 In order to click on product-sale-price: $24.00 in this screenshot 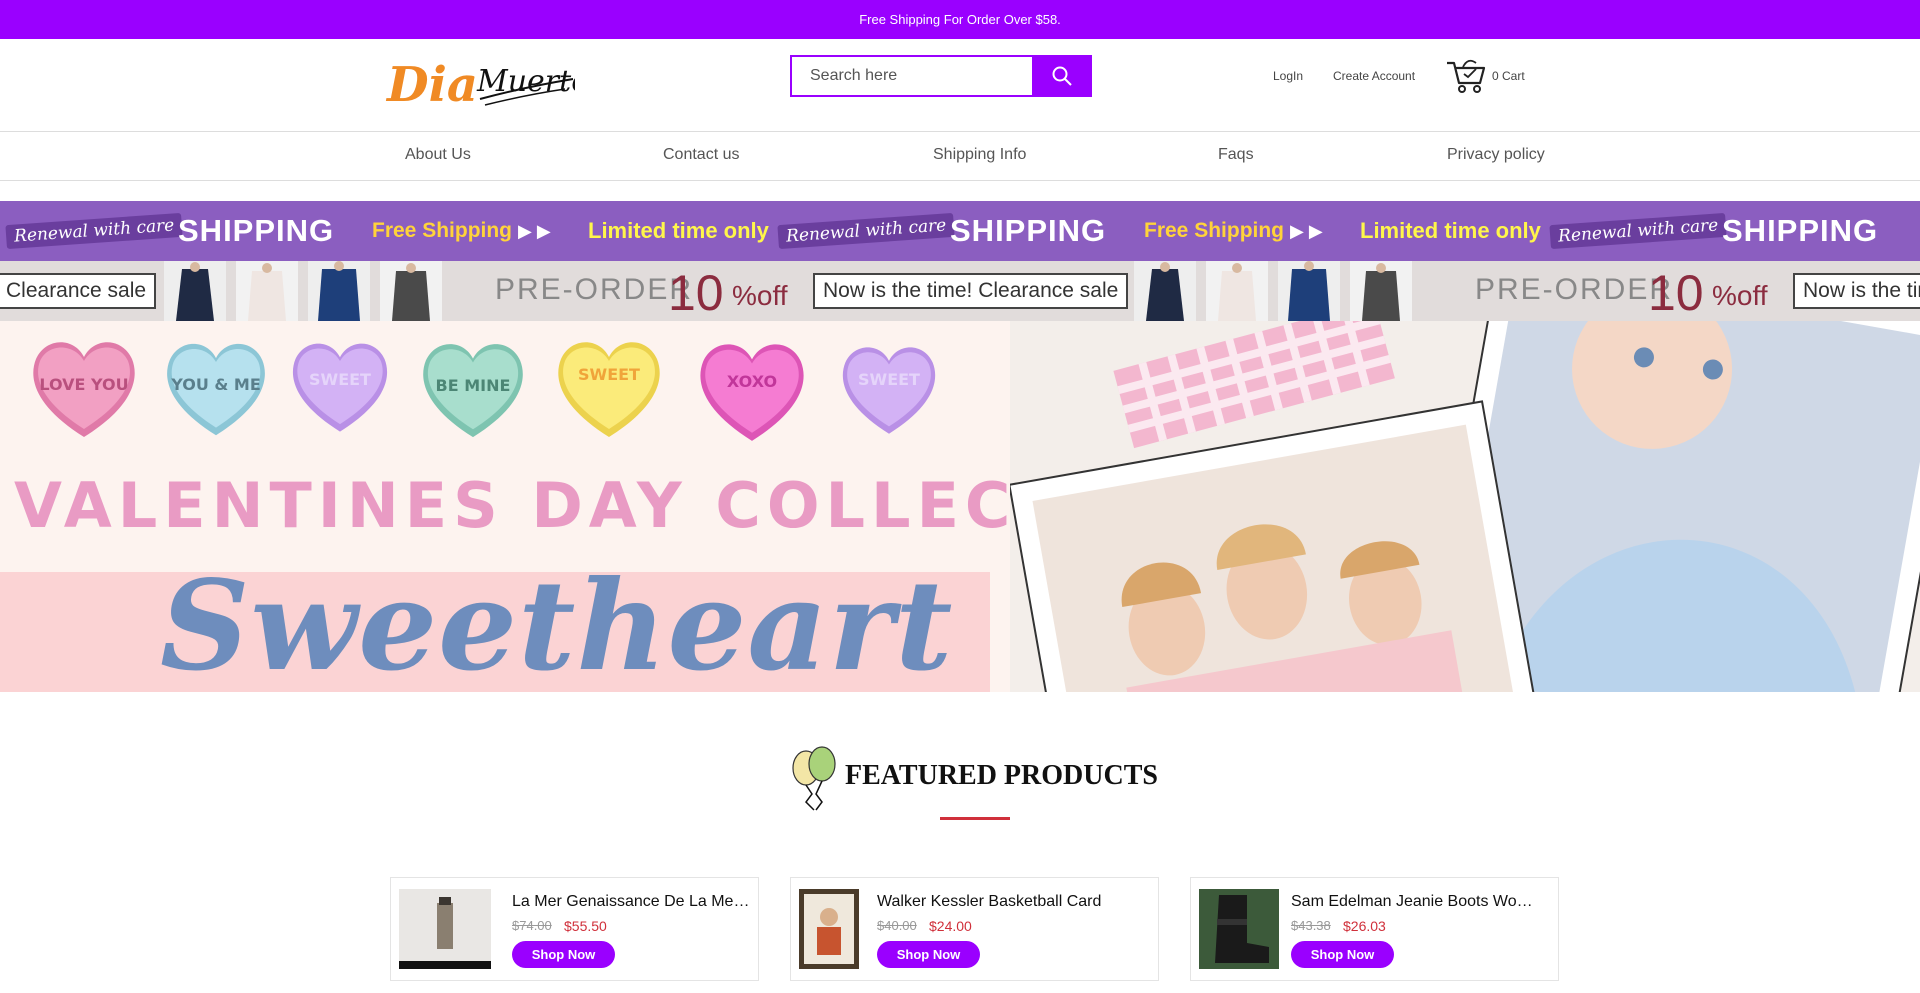, I will do `click(950, 926)`.